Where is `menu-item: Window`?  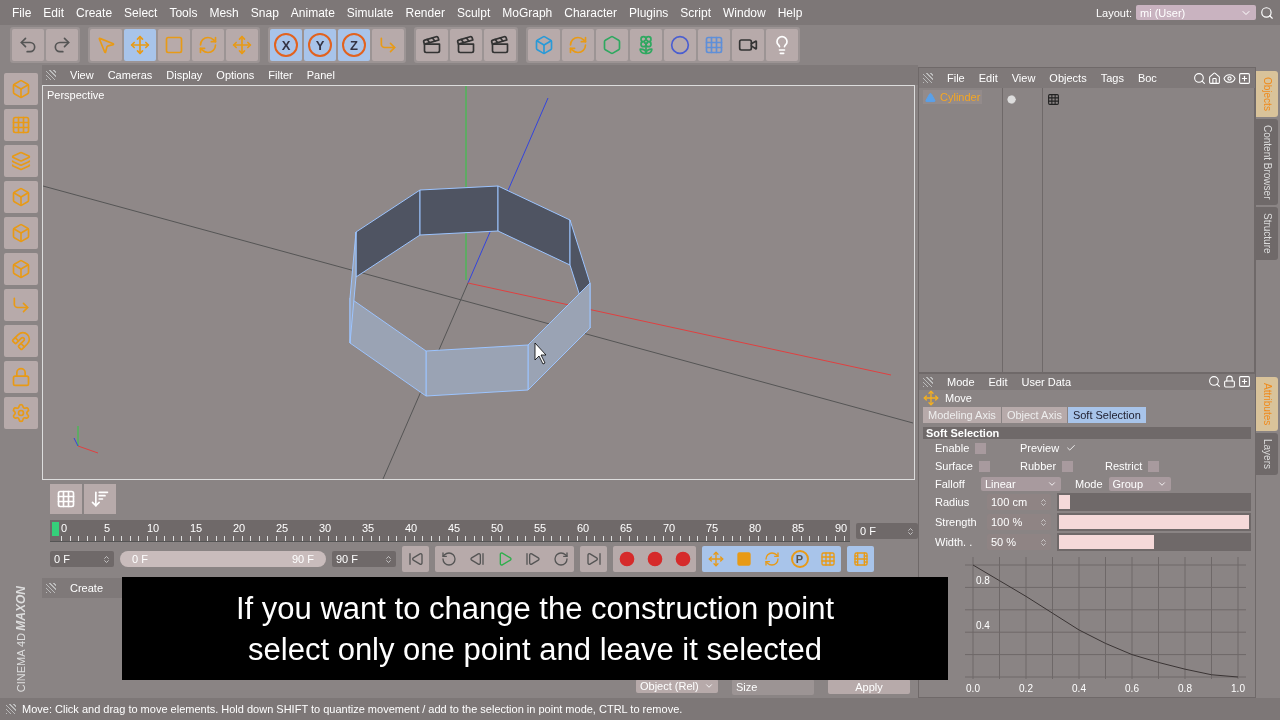
menu-item: Window is located at coordinates (744, 12).